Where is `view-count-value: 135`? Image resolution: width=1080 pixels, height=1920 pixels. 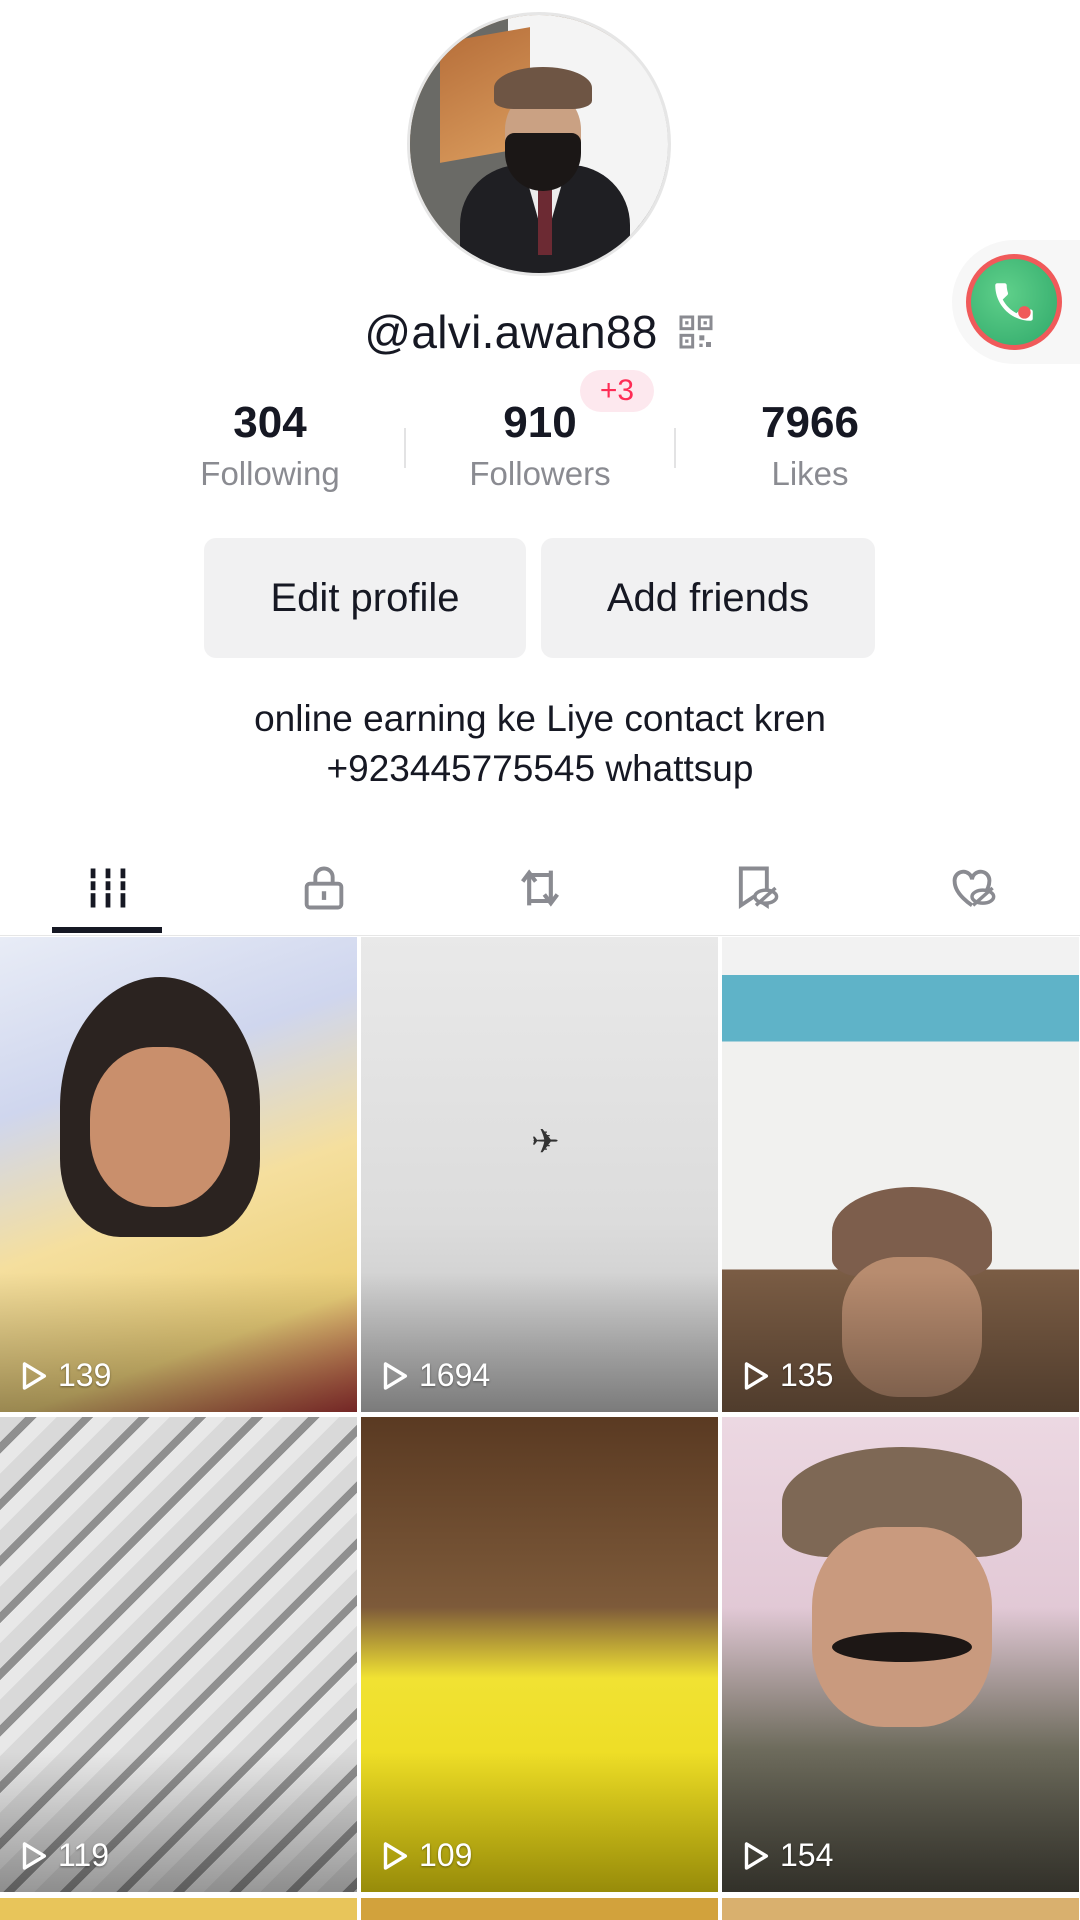 view-count-value: 135 is located at coordinates (807, 1375).